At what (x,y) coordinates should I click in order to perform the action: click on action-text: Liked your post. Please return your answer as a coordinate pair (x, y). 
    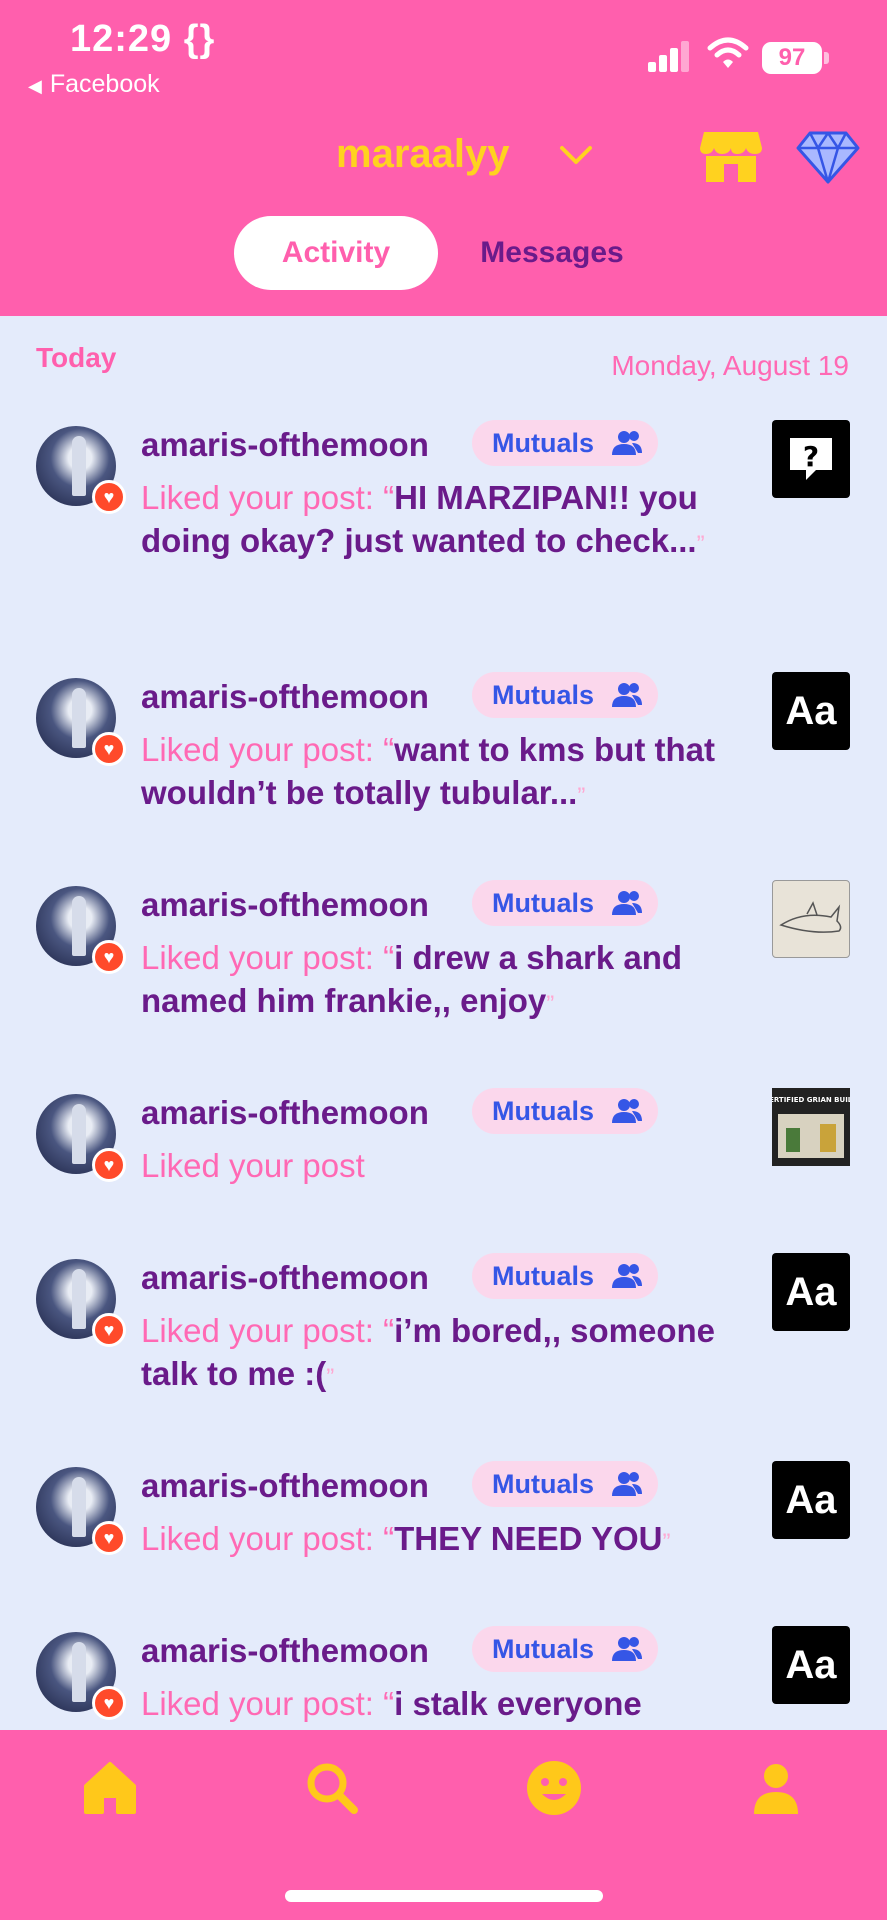
    Looking at the image, I should click on (253, 1165).